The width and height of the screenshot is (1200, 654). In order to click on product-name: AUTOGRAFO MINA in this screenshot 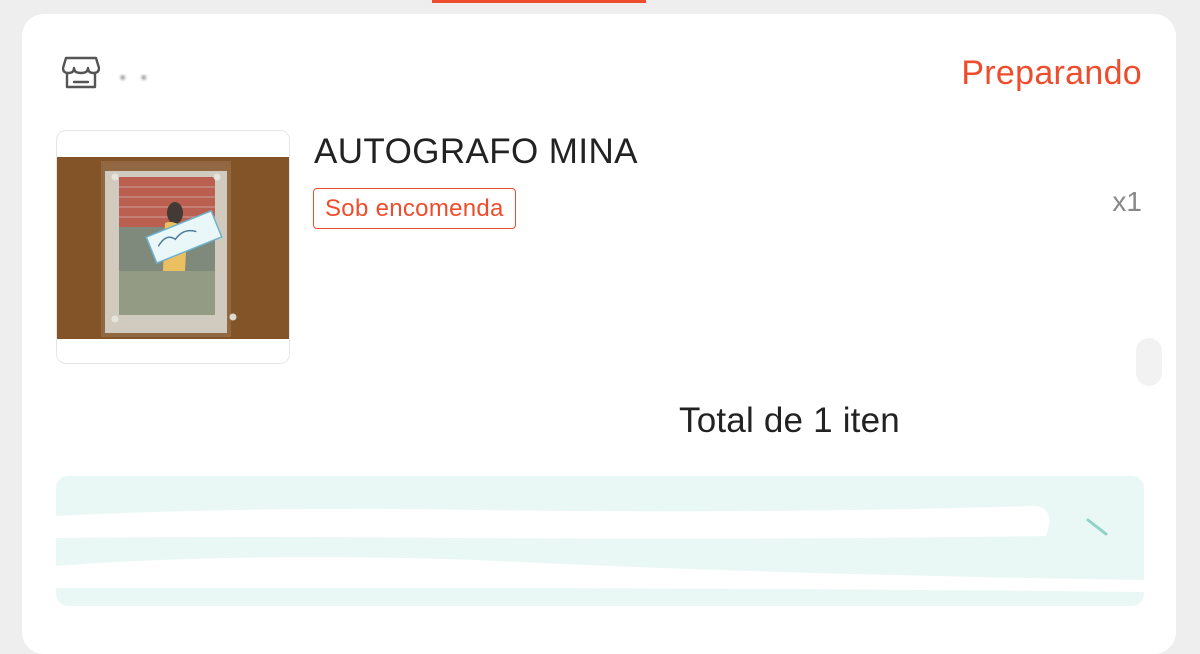, I will do `click(476, 151)`.